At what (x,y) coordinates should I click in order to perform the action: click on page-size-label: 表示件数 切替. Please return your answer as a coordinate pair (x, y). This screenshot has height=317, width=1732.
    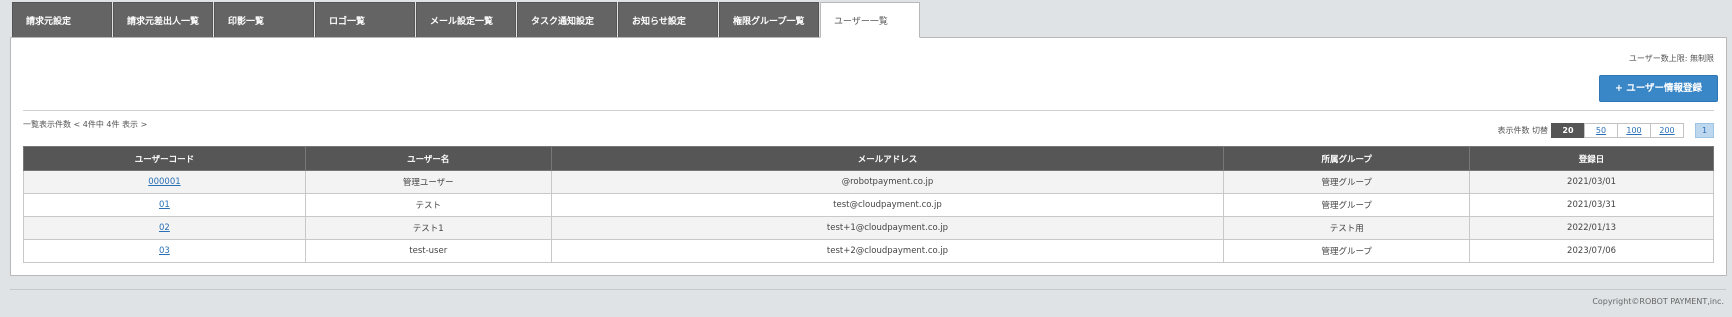
    Looking at the image, I should click on (1522, 130).